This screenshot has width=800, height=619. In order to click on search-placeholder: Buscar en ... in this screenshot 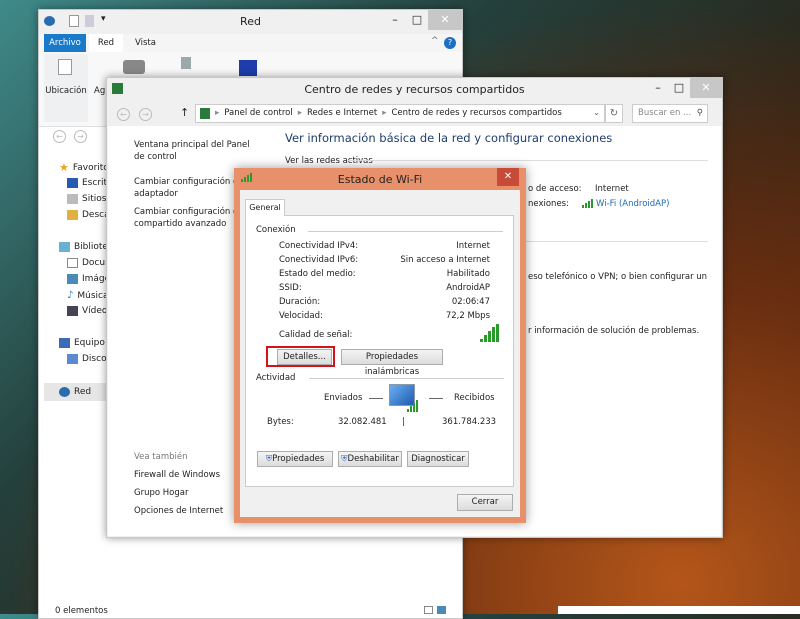, I will do `click(665, 113)`.